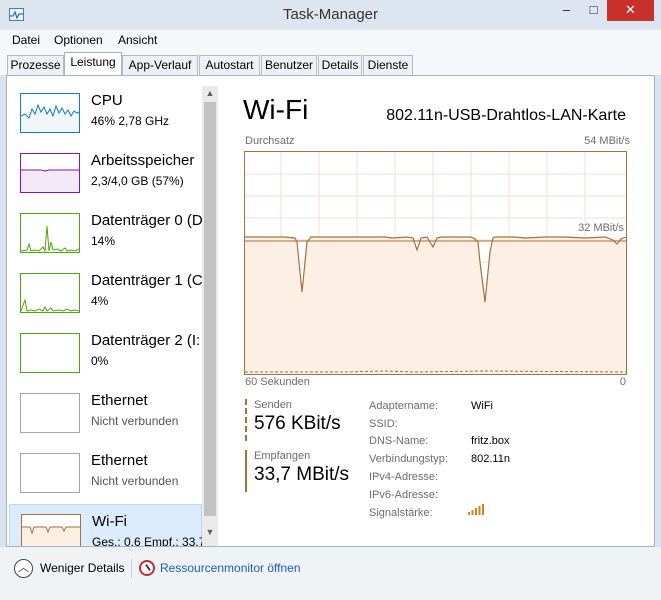  What do you see at coordinates (105, 353) in the screenshot?
I see `resource-item-disk-2: Datenträger 2 (I: 0%` at bounding box center [105, 353].